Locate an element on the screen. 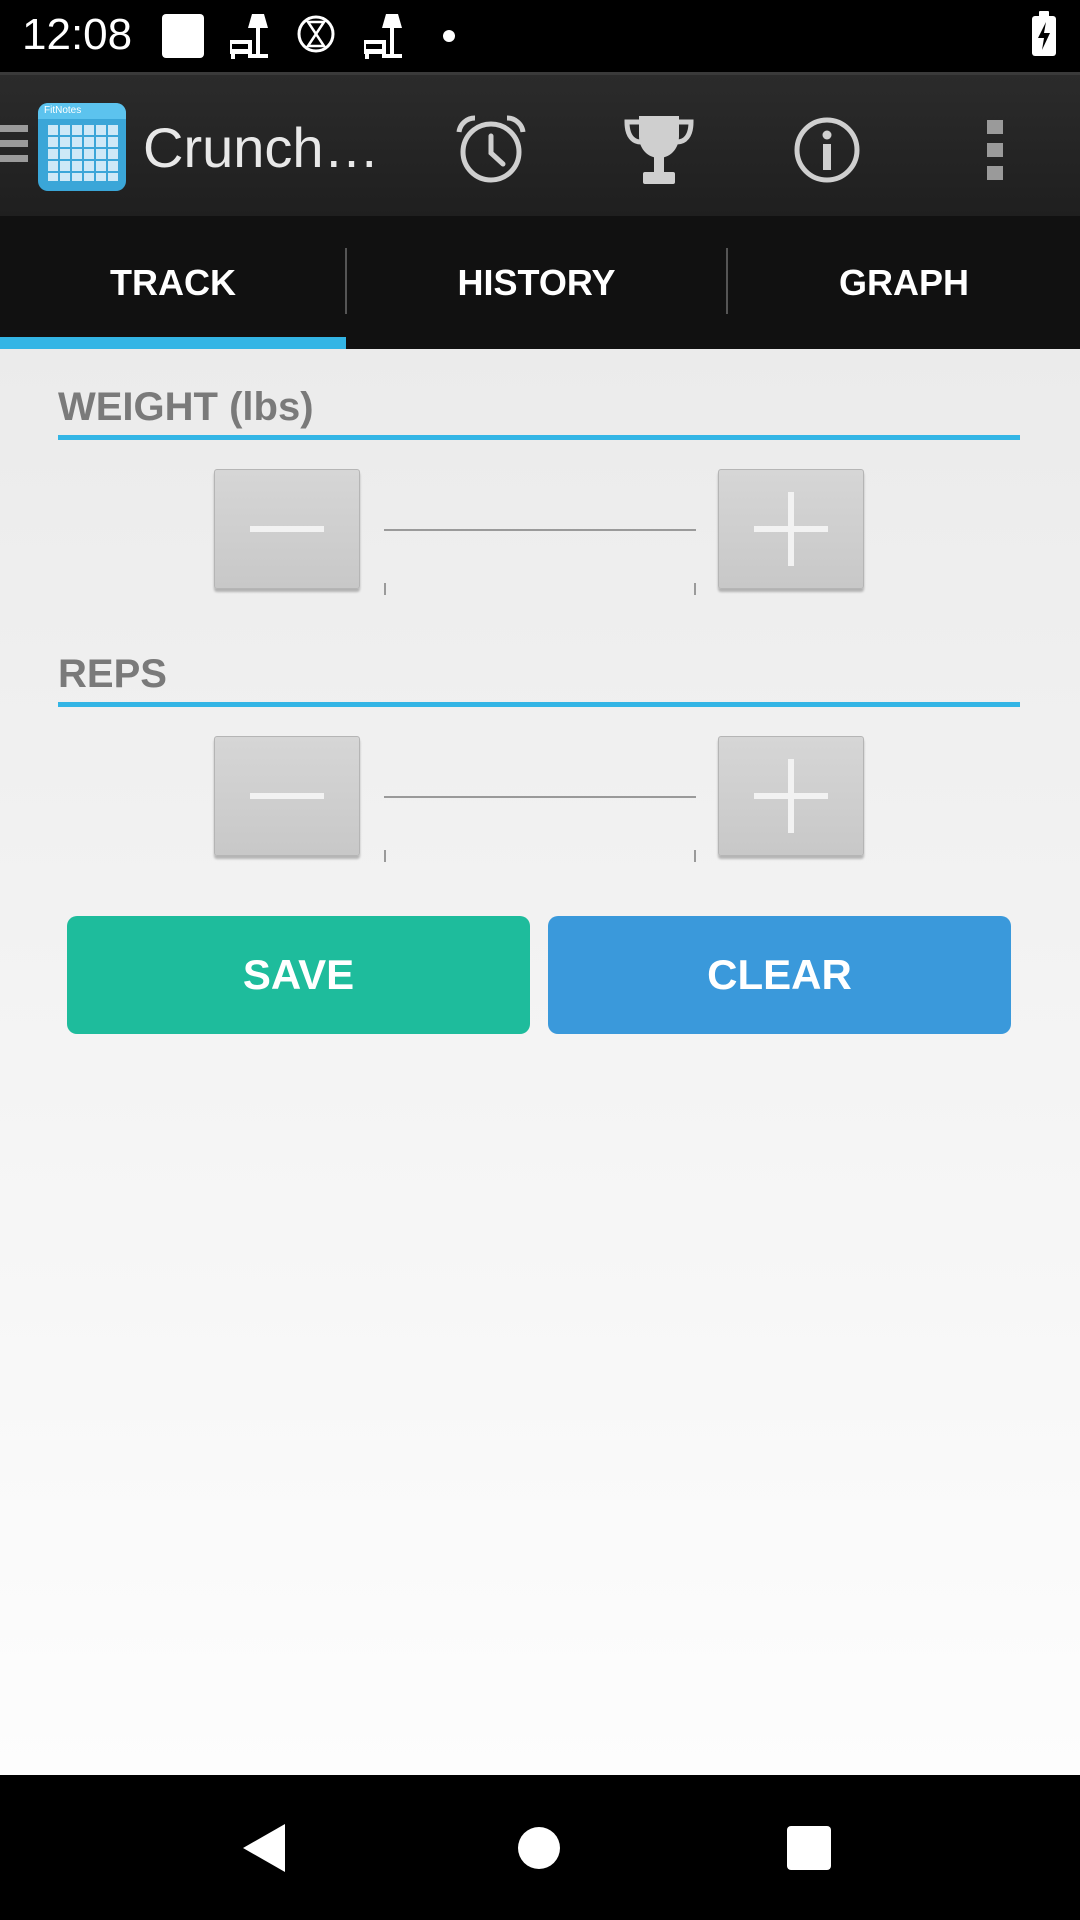 This screenshot has height=1920, width=1080. logo-text: FitNotes is located at coordinates (82, 111).